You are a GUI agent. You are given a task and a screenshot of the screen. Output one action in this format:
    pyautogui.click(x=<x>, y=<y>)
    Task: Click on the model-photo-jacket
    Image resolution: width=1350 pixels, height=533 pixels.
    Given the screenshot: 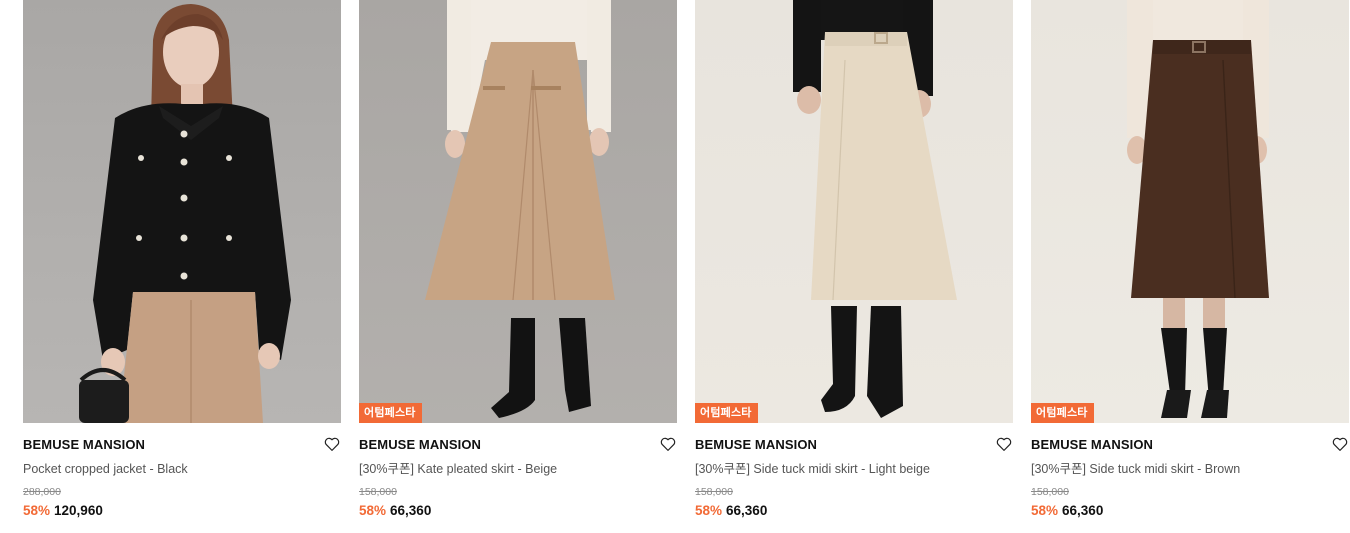 What is the action you would take?
    pyautogui.click(x=185, y=213)
    